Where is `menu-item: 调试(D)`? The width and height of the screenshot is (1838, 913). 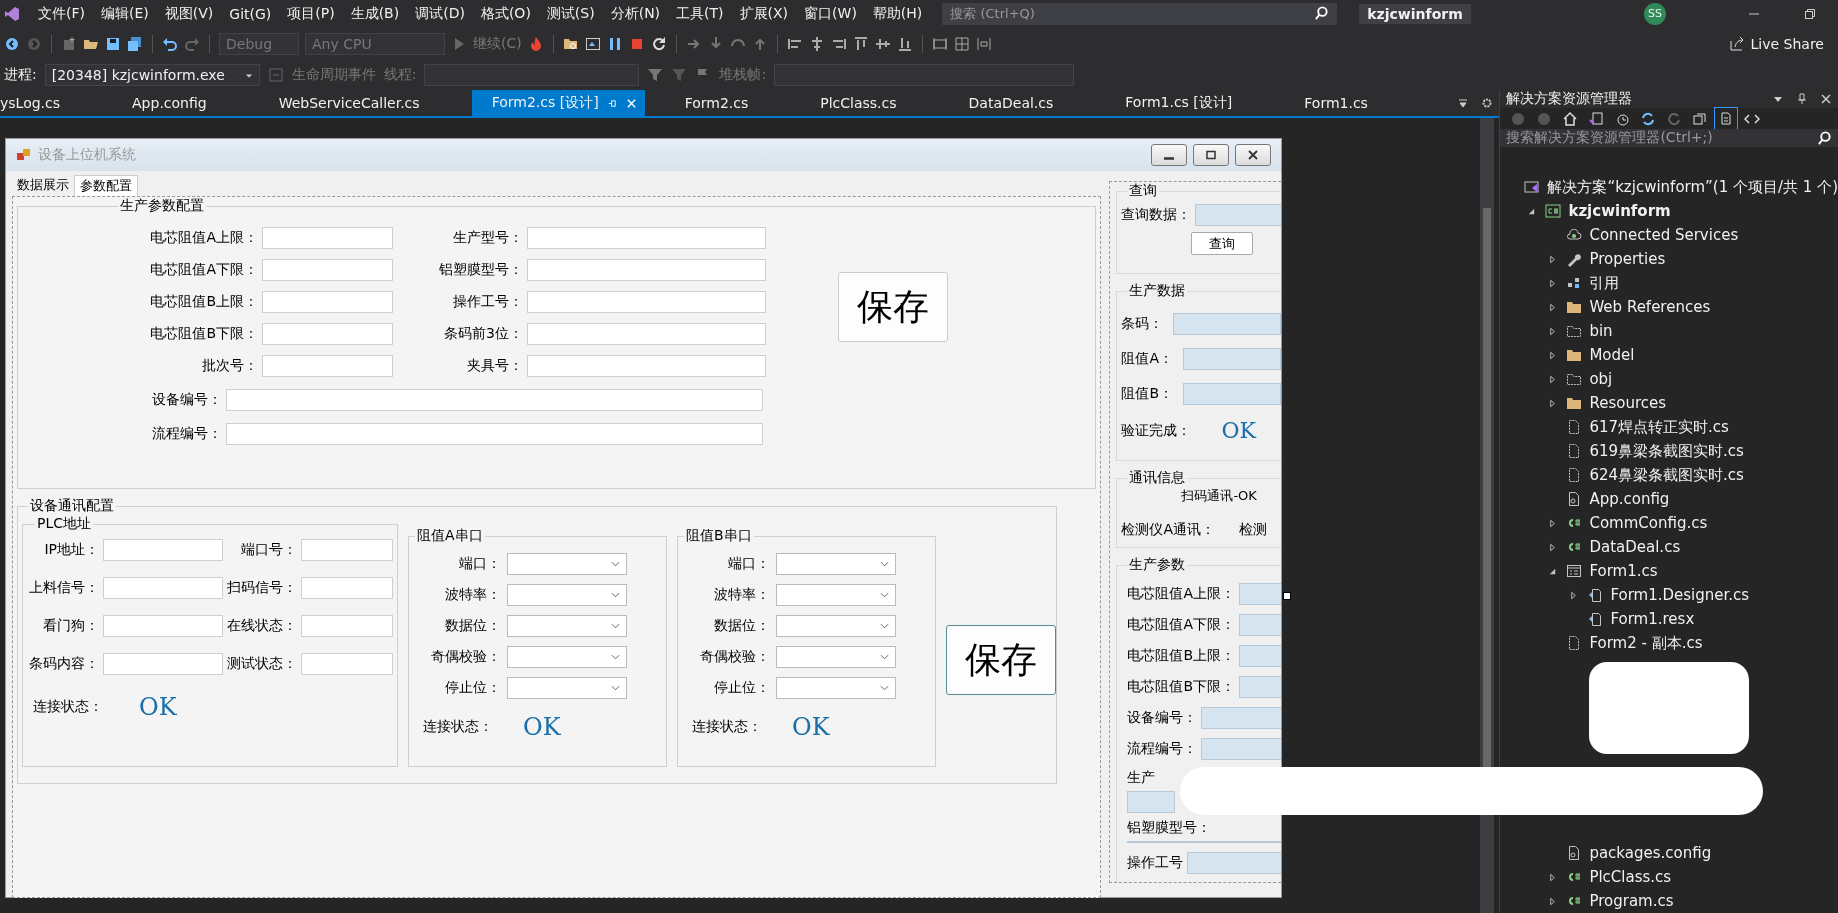
menu-item: 调试(D) is located at coordinates (440, 13).